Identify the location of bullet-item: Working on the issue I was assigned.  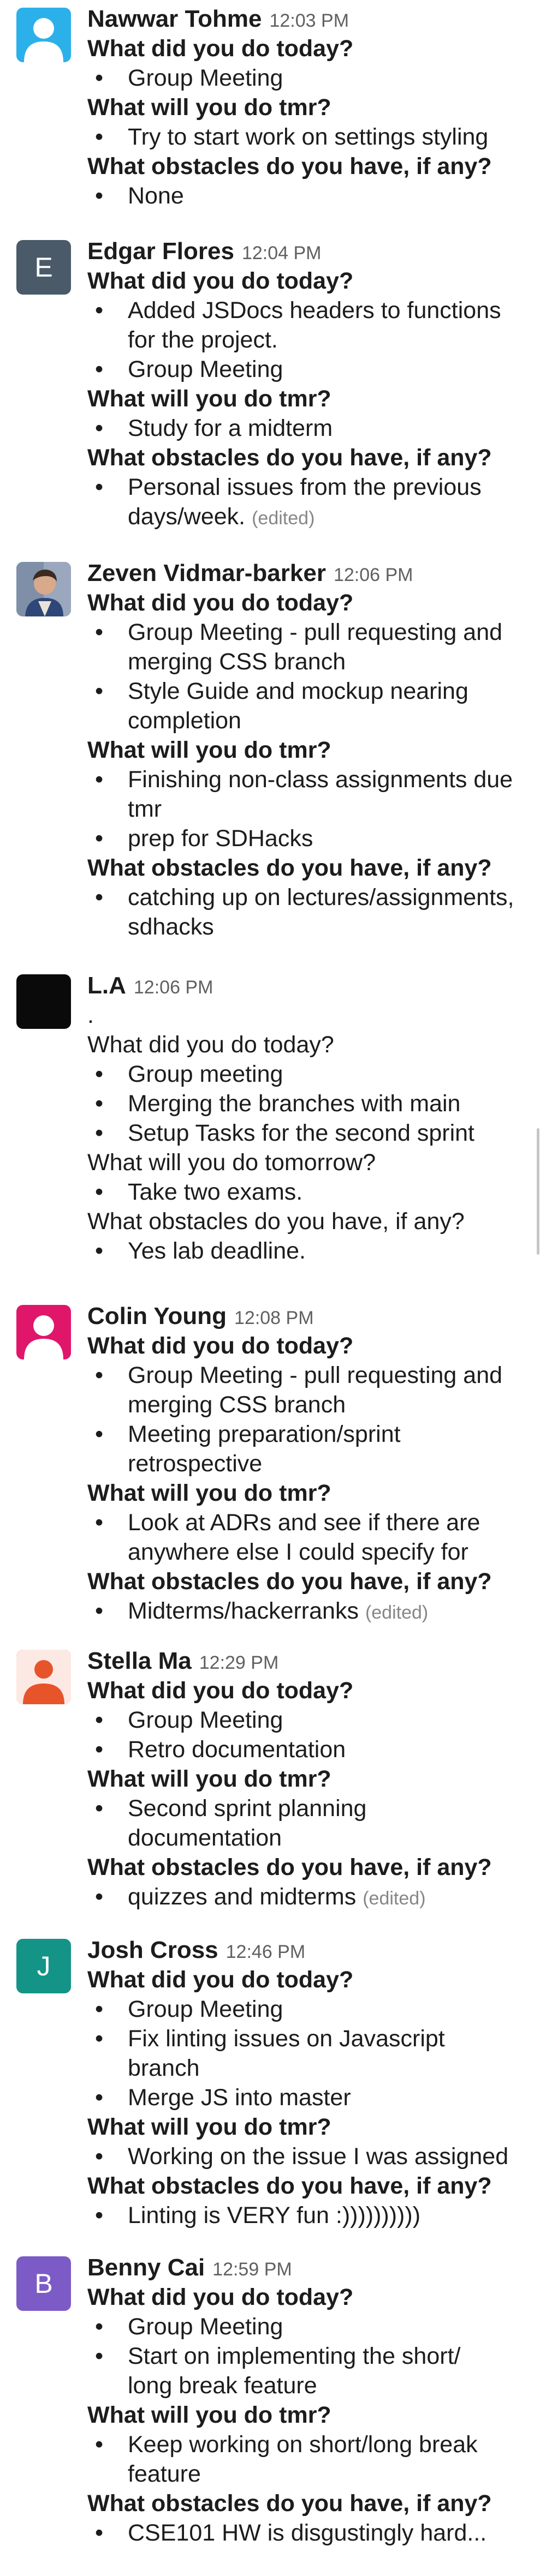
(308, 2156).